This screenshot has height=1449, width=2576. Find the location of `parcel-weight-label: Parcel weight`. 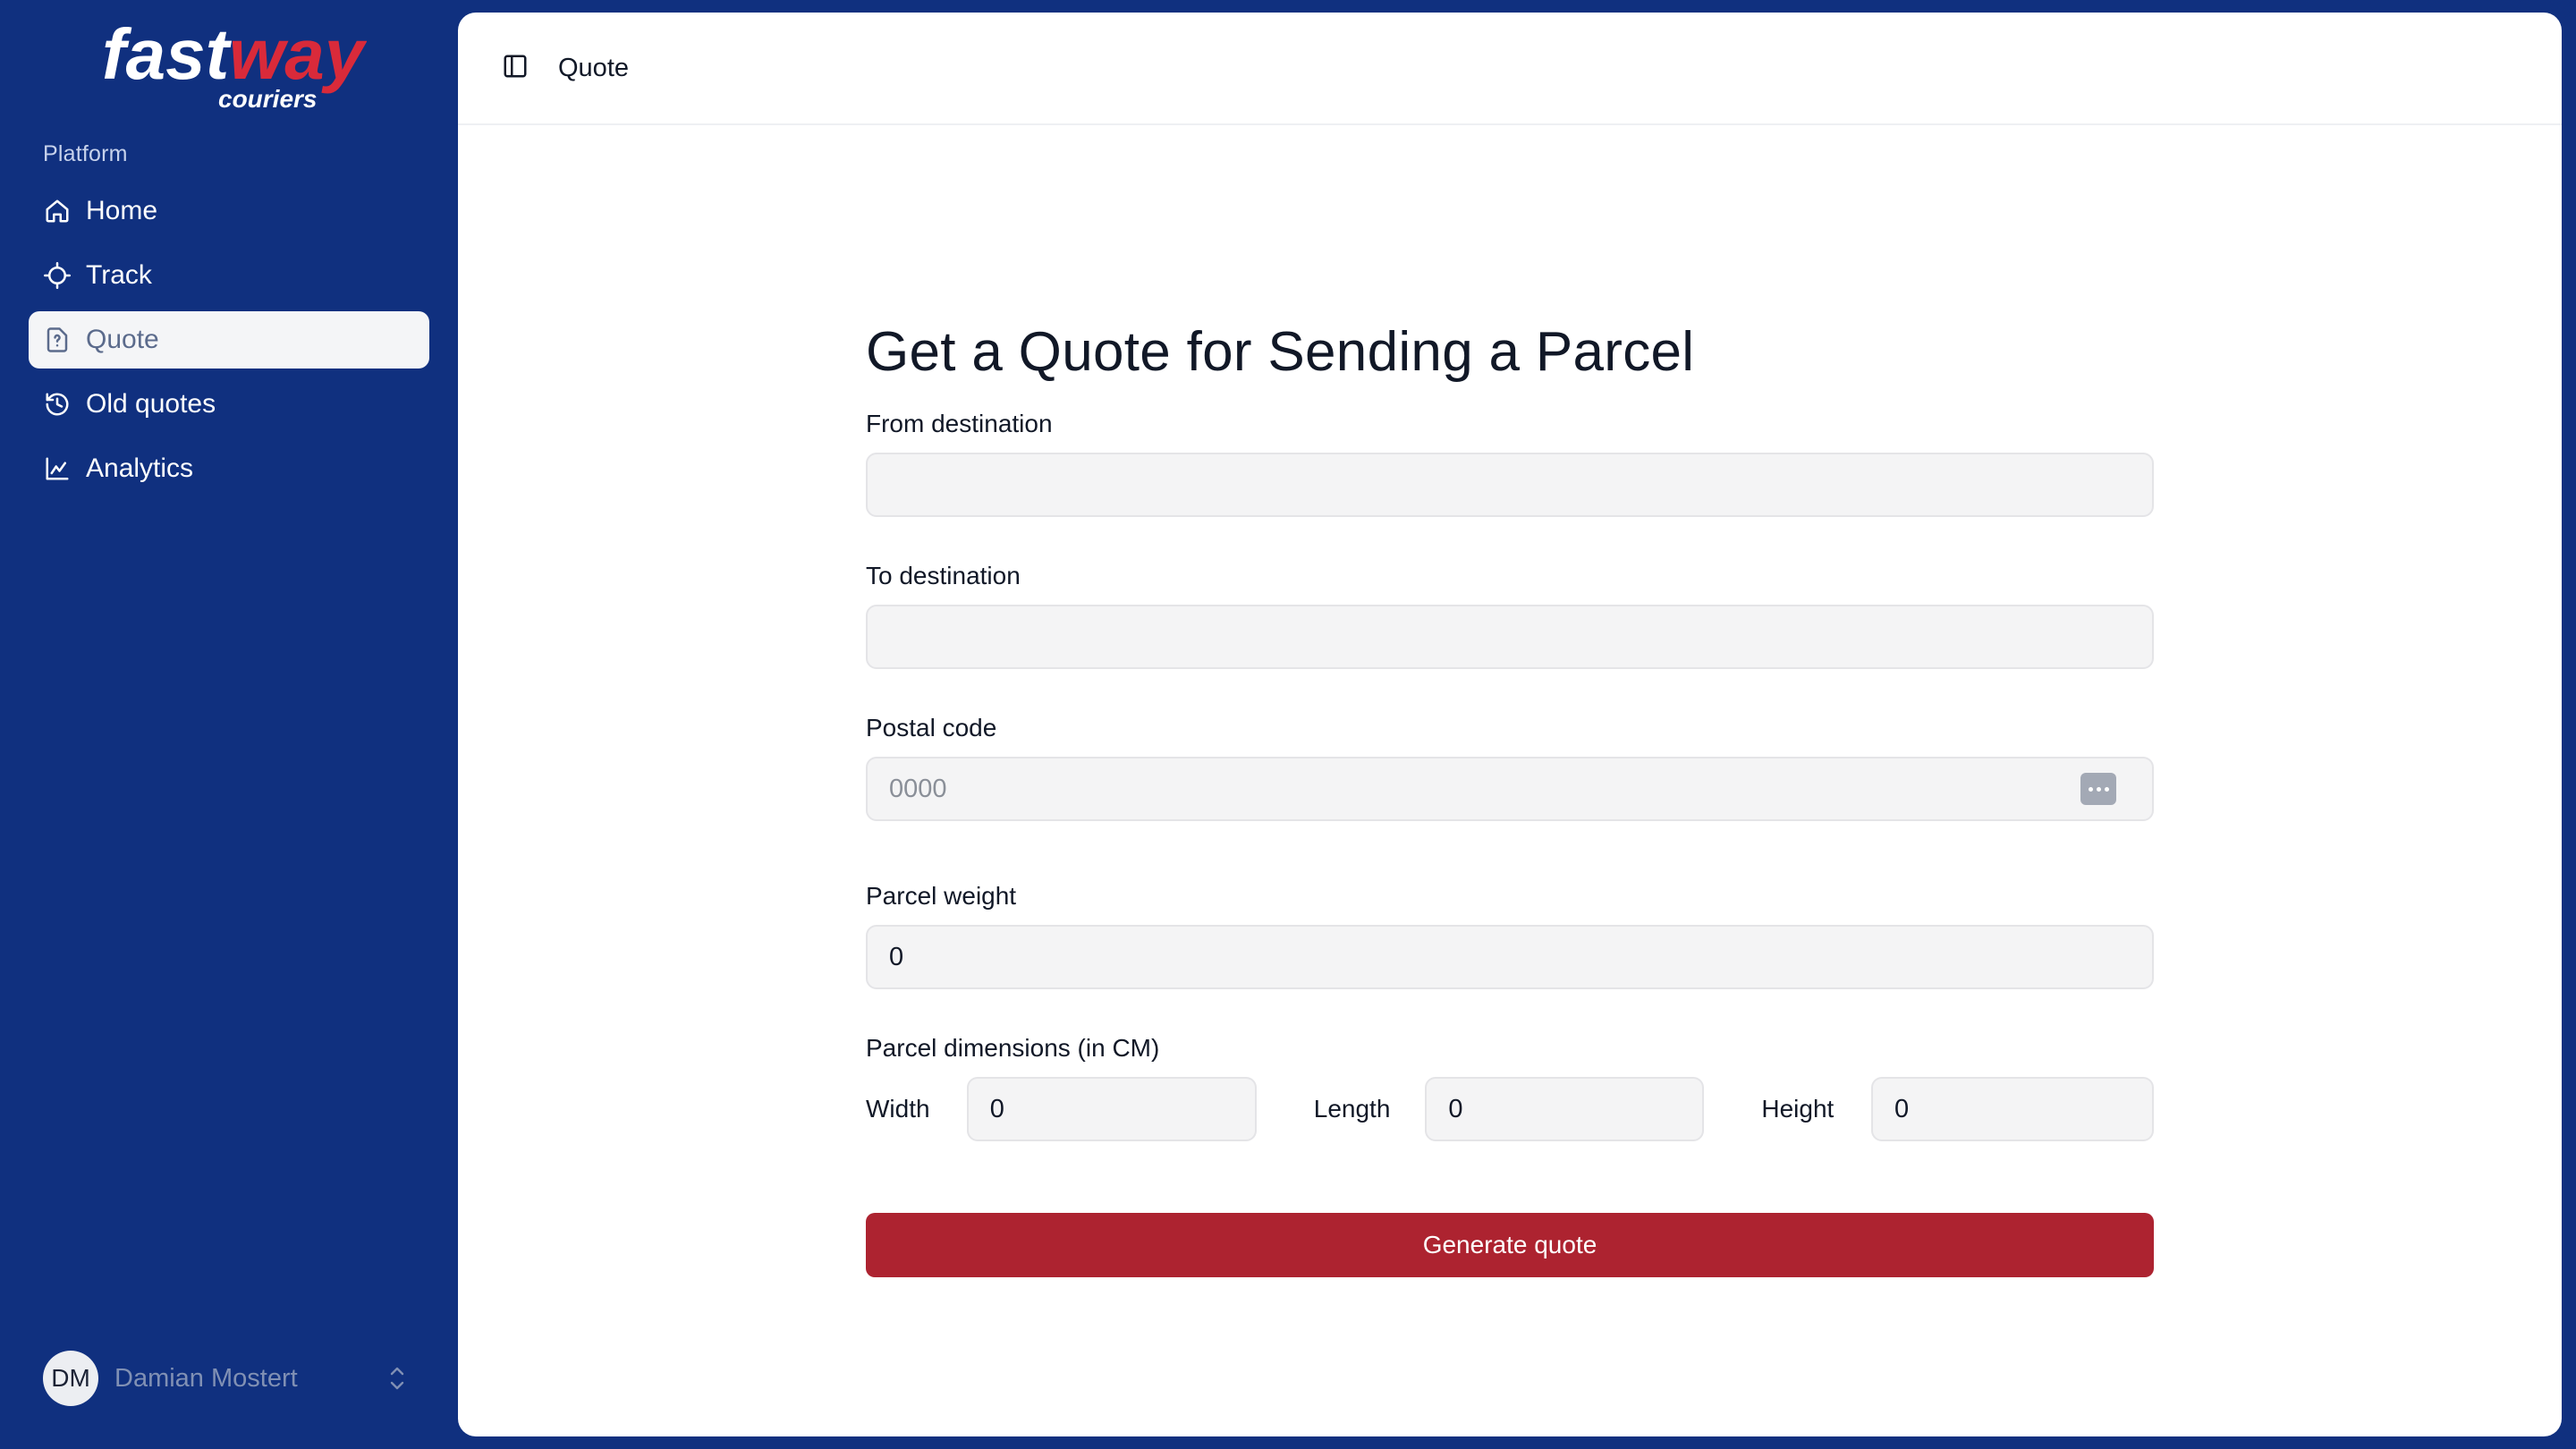

parcel-weight-label: Parcel weight is located at coordinates (941, 896).